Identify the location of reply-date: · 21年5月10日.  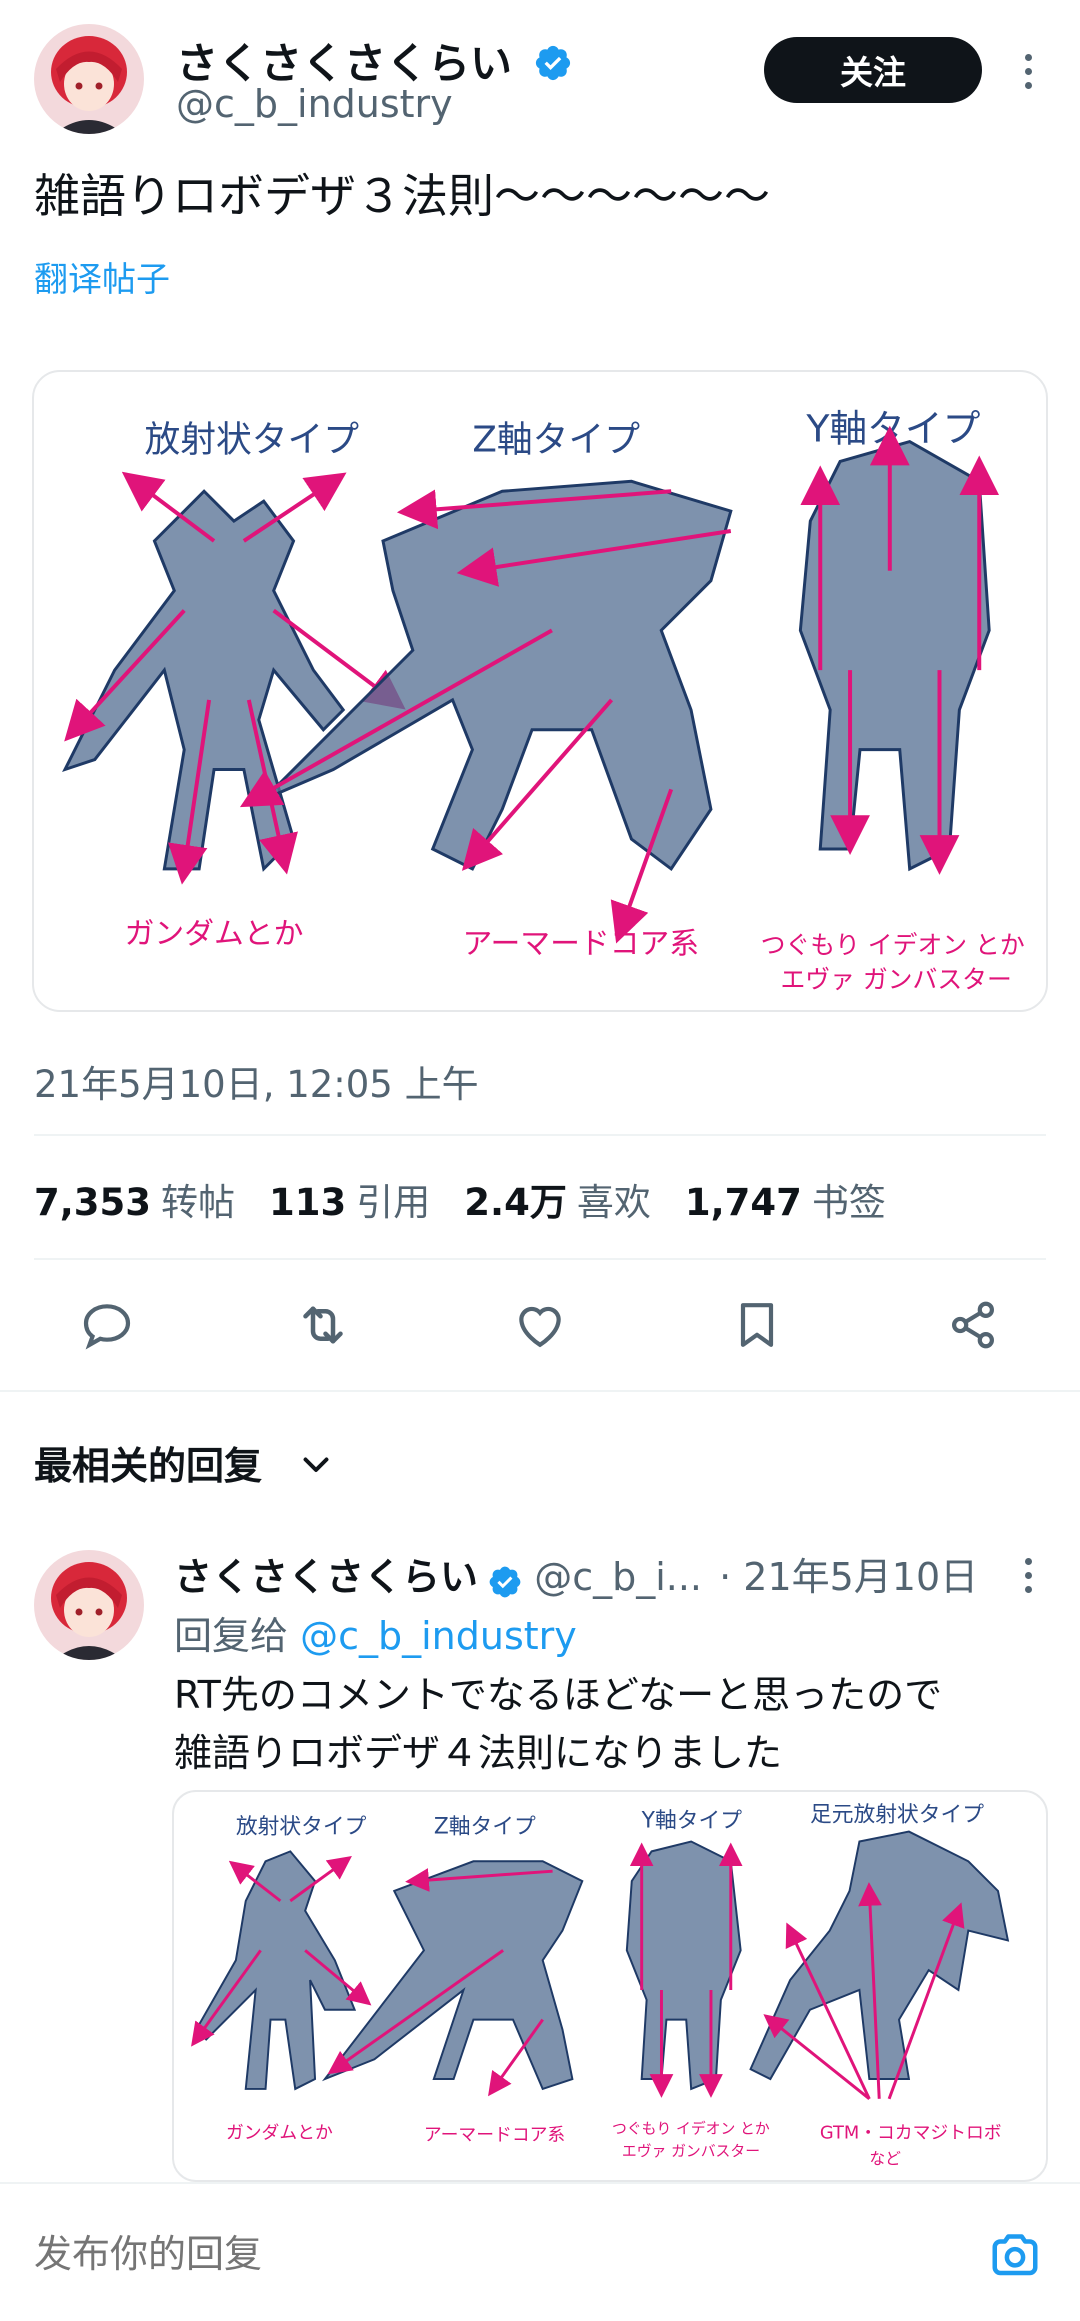
(848, 1577).